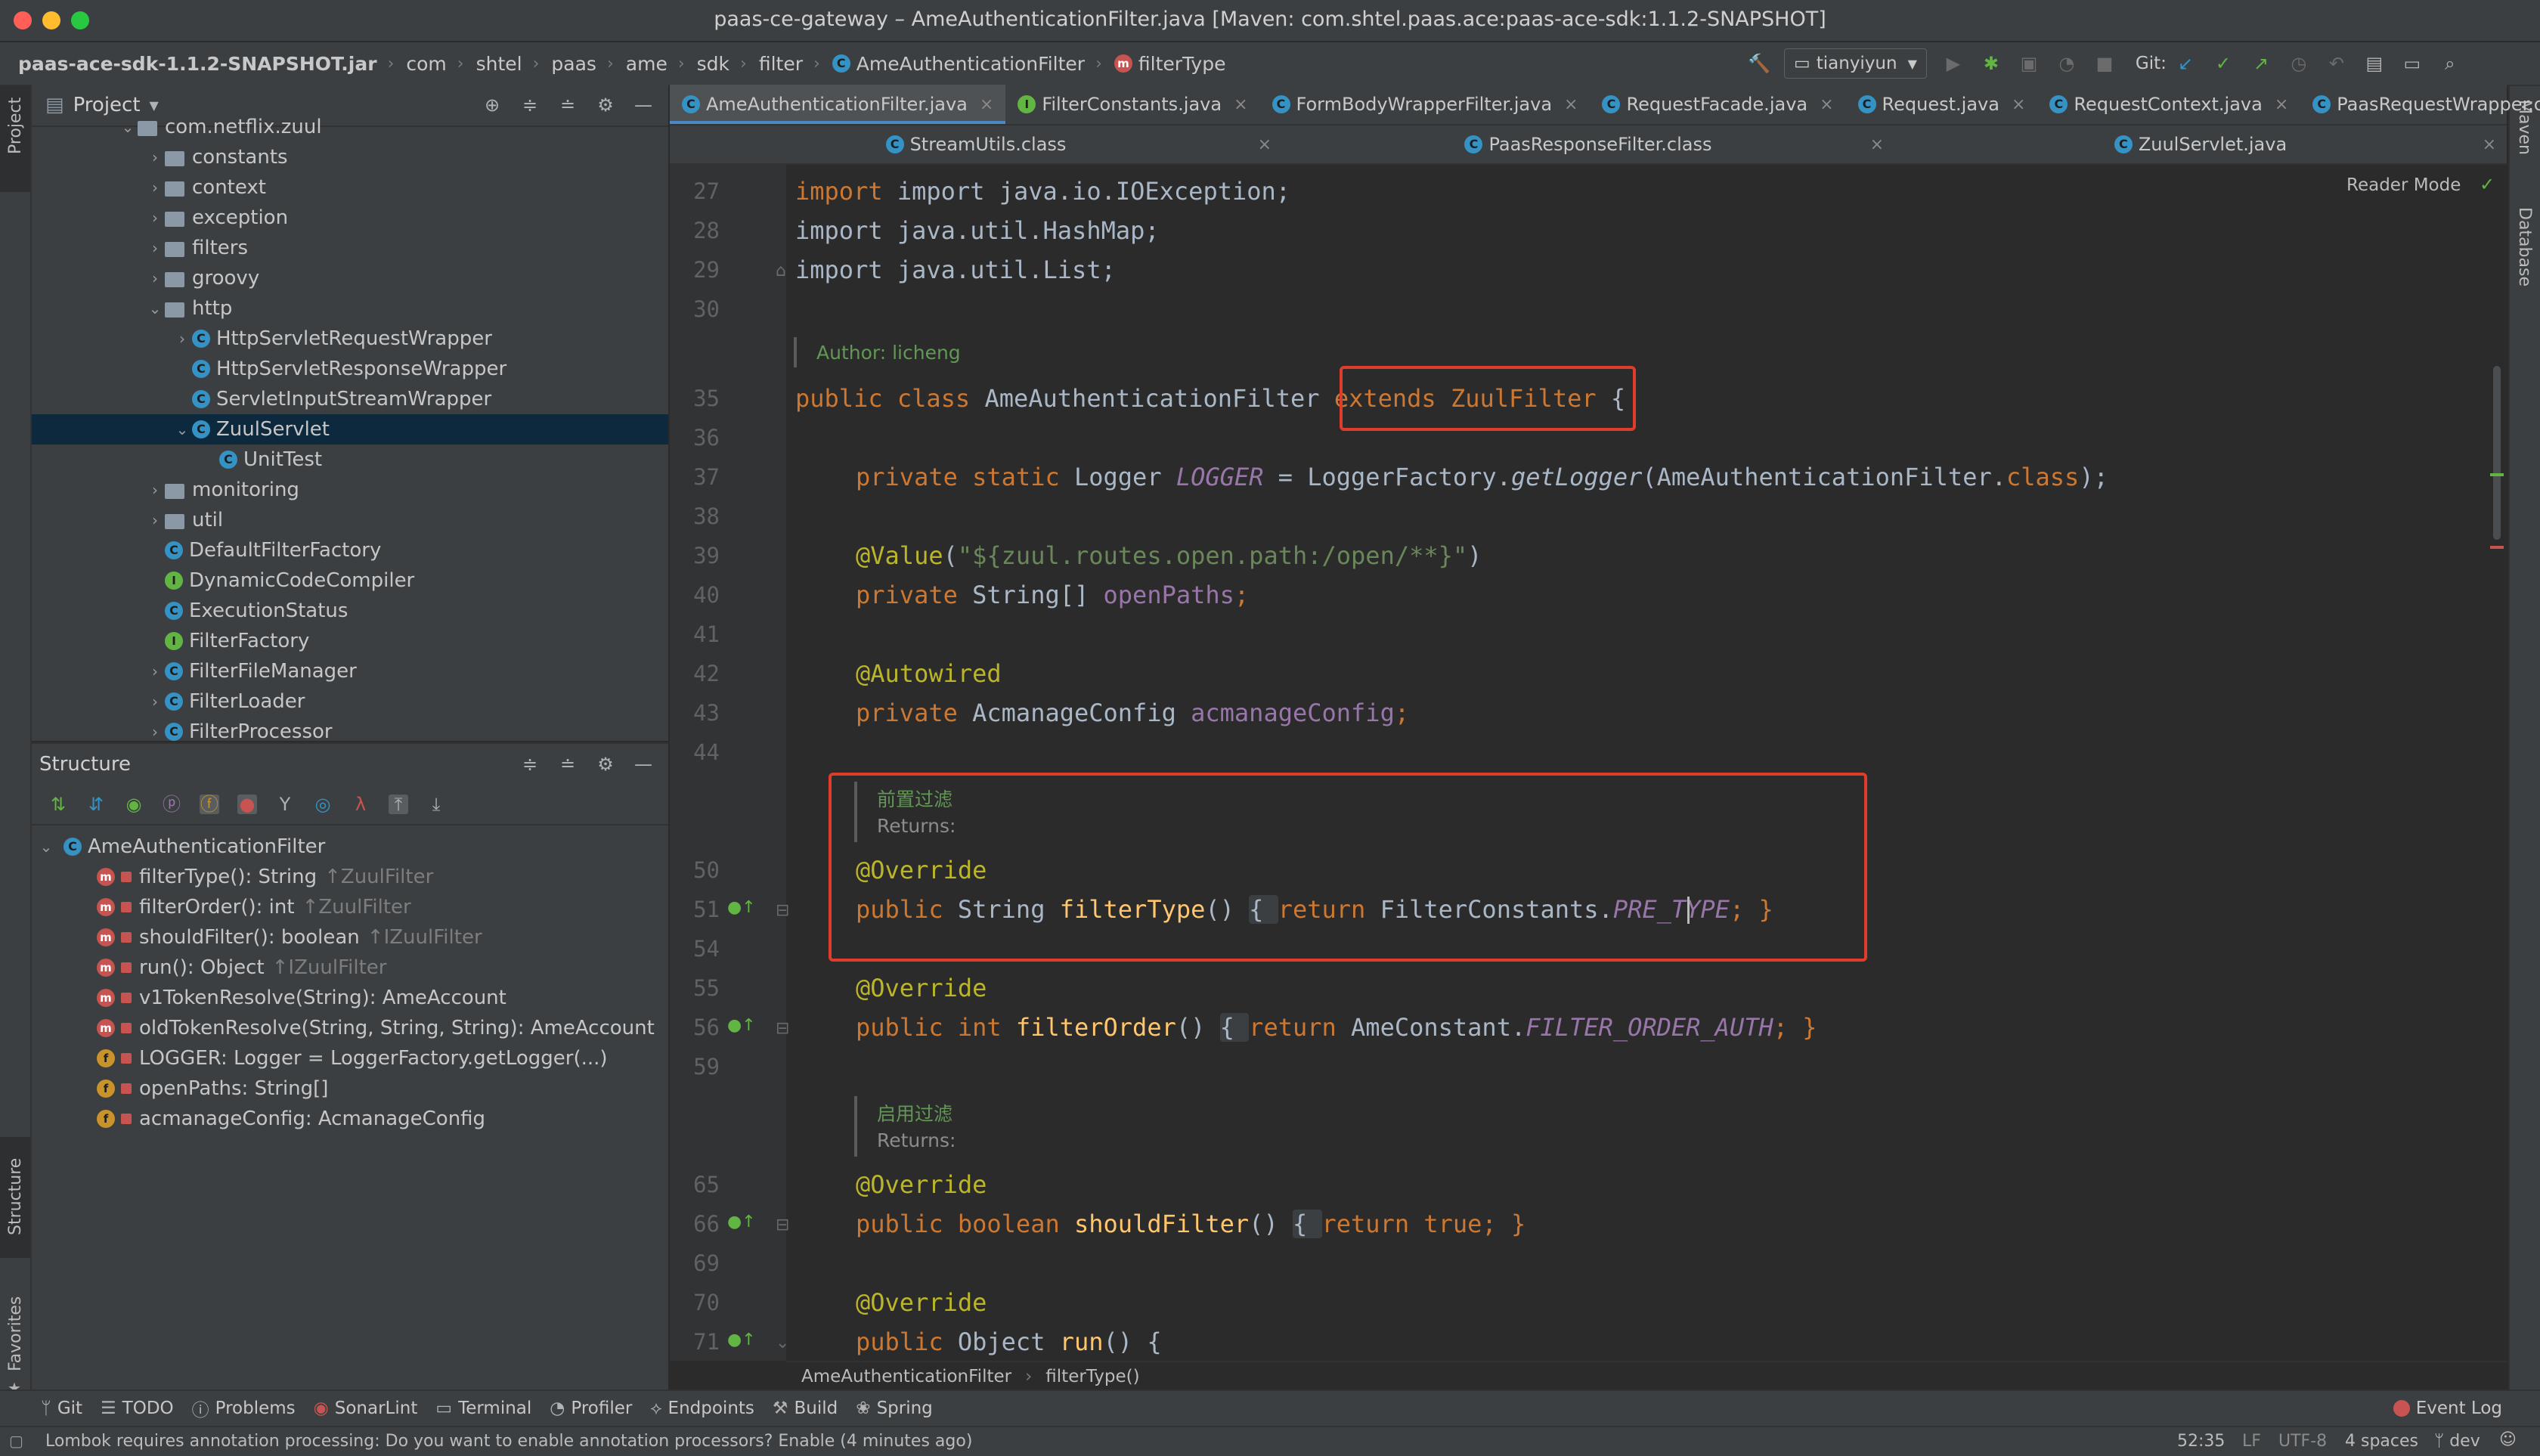  What do you see at coordinates (350, 701) in the screenshot?
I see `project-tree-item: › C FilterLoader` at bounding box center [350, 701].